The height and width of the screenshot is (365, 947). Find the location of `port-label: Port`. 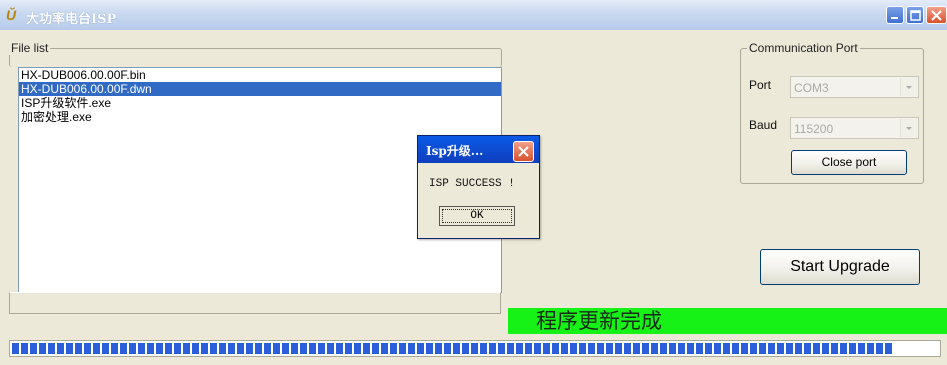

port-label: Port is located at coordinates (760, 85).